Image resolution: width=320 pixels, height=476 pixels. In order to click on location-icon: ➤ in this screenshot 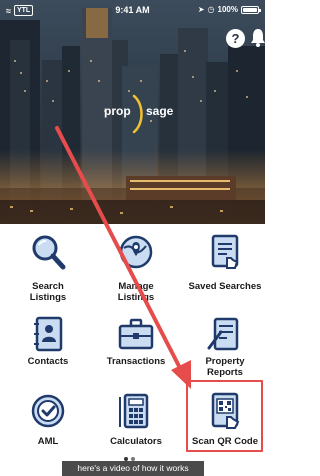, I will do `click(201, 9)`.